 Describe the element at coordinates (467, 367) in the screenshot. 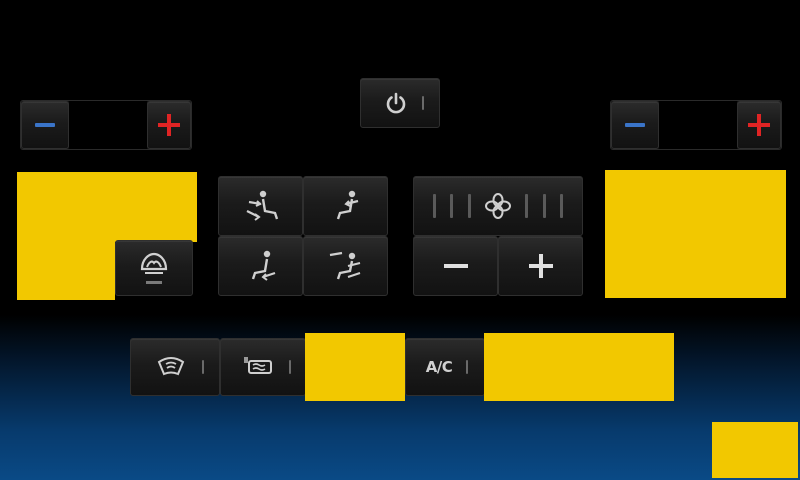

I see `ac-indicator` at that location.